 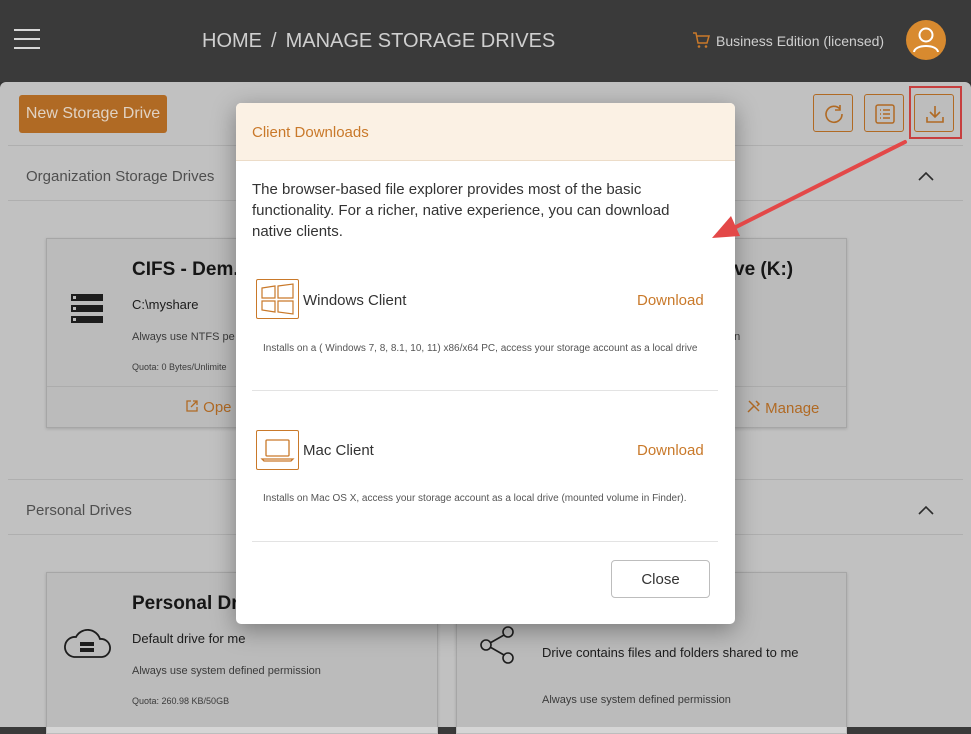 I want to click on close-button: Close, so click(x=660, y=579).